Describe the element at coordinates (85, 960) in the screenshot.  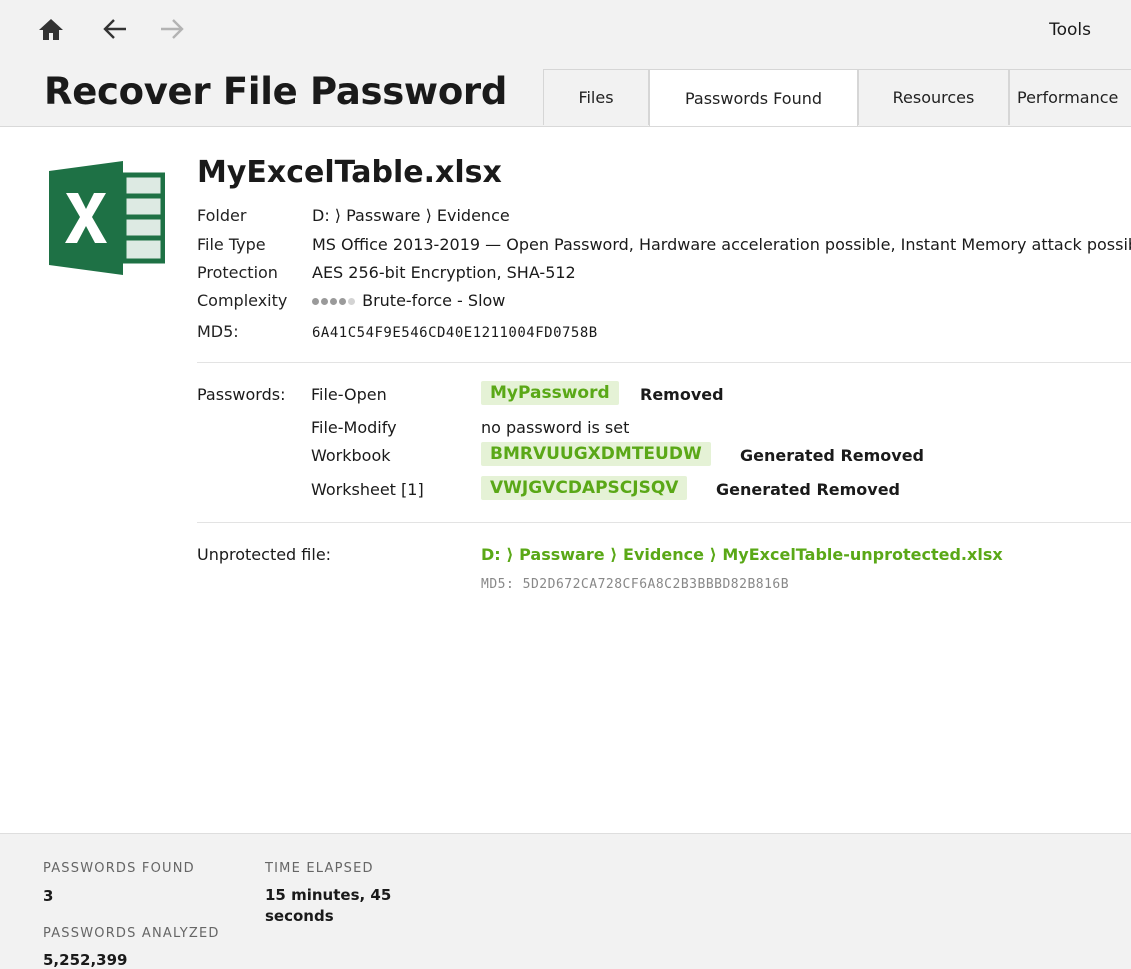
I see `passwords-analyzed-value: 5,252,399` at that location.